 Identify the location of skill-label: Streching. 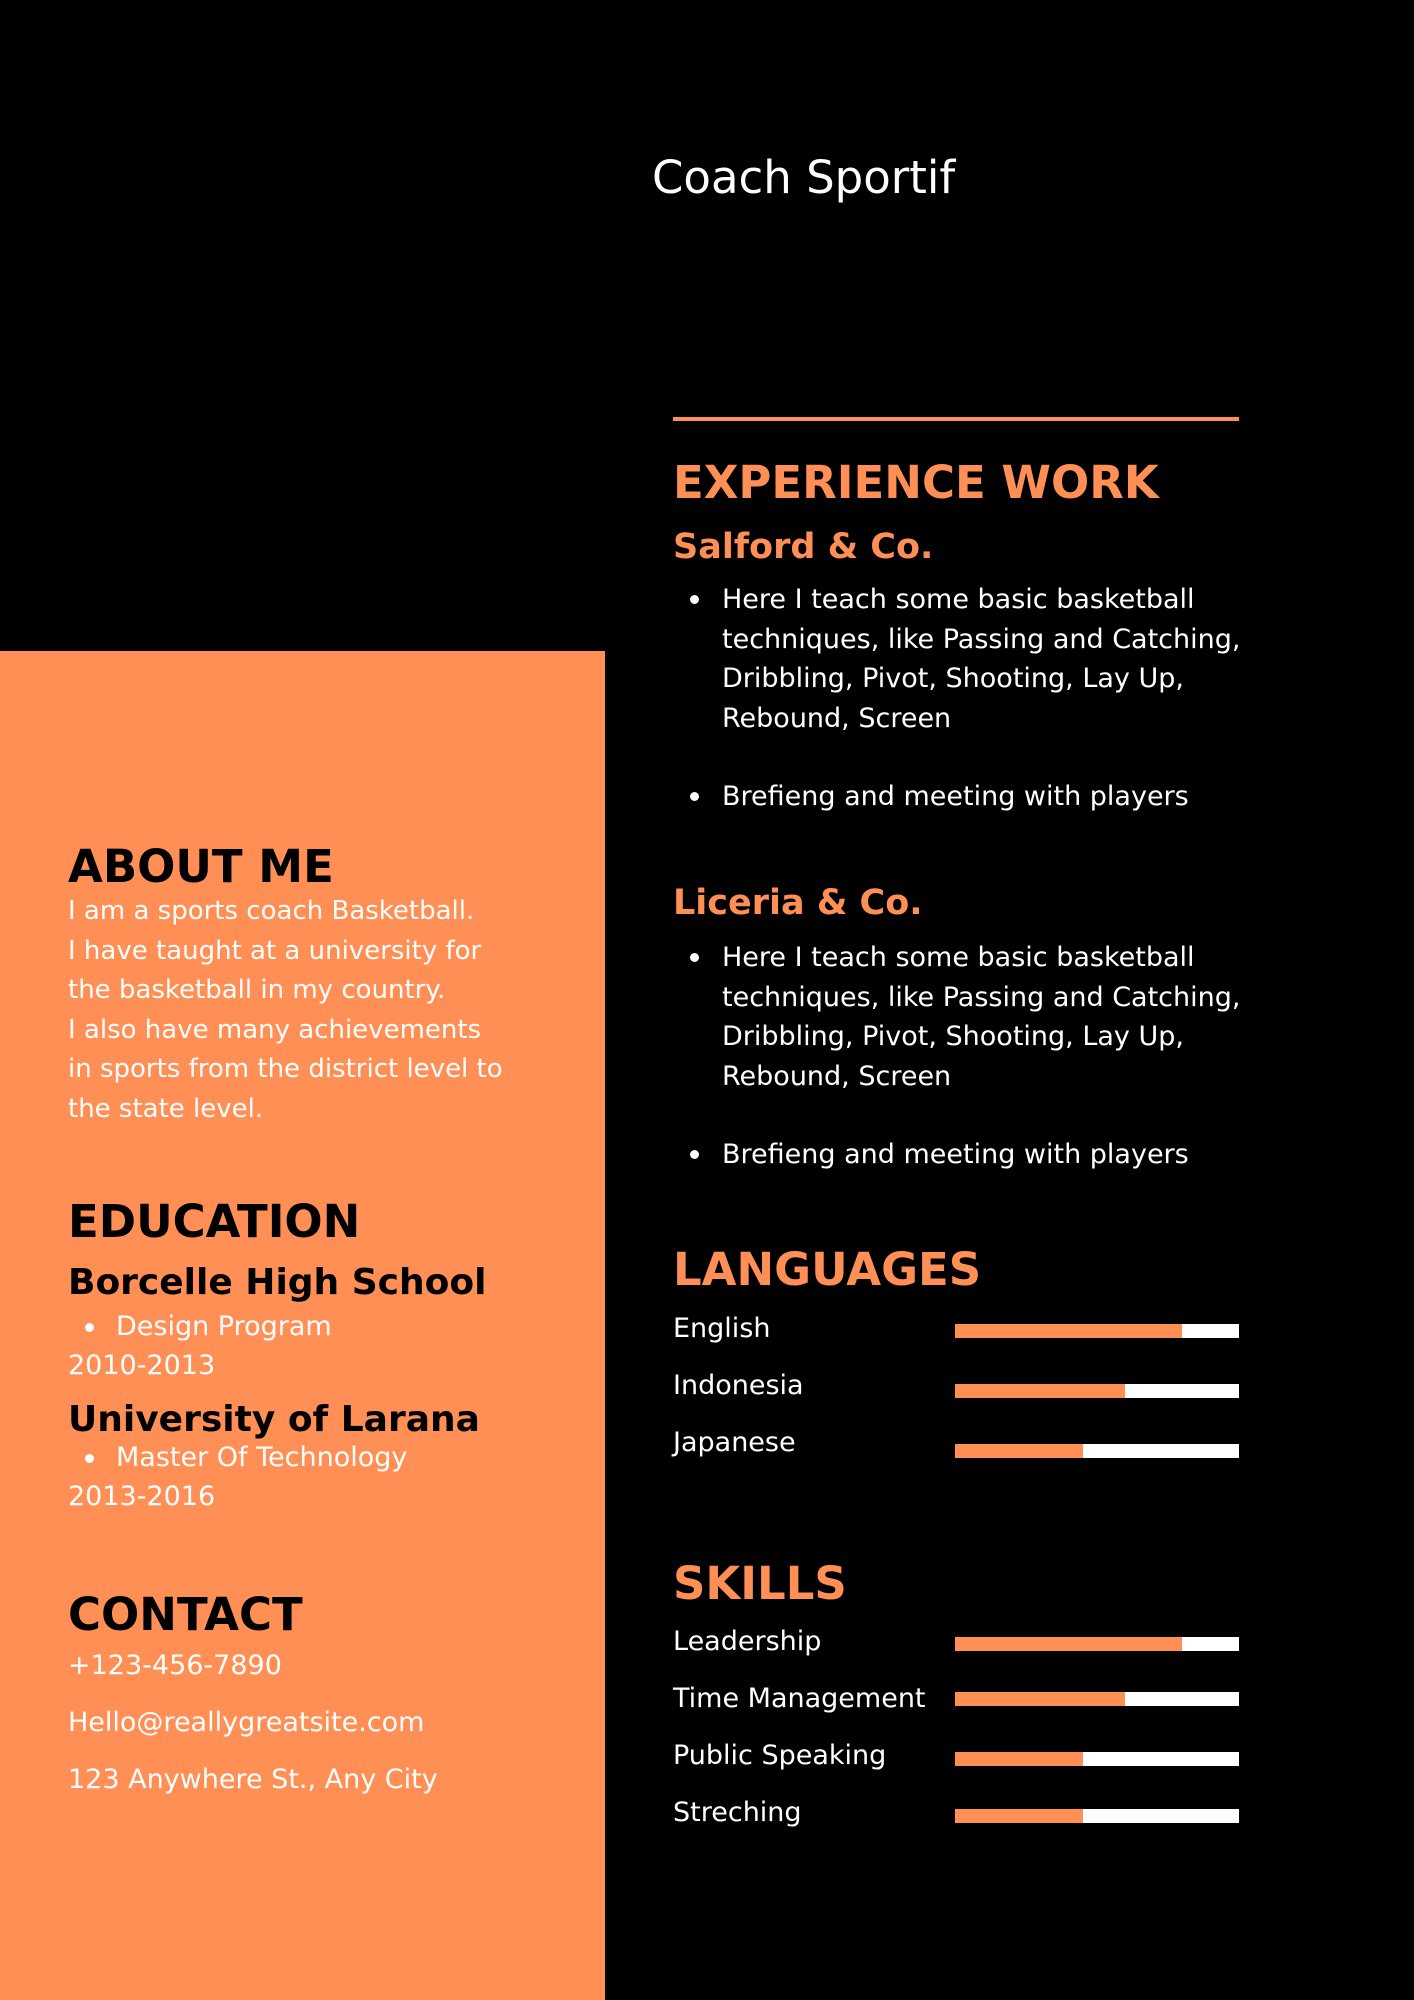
(737, 1812).